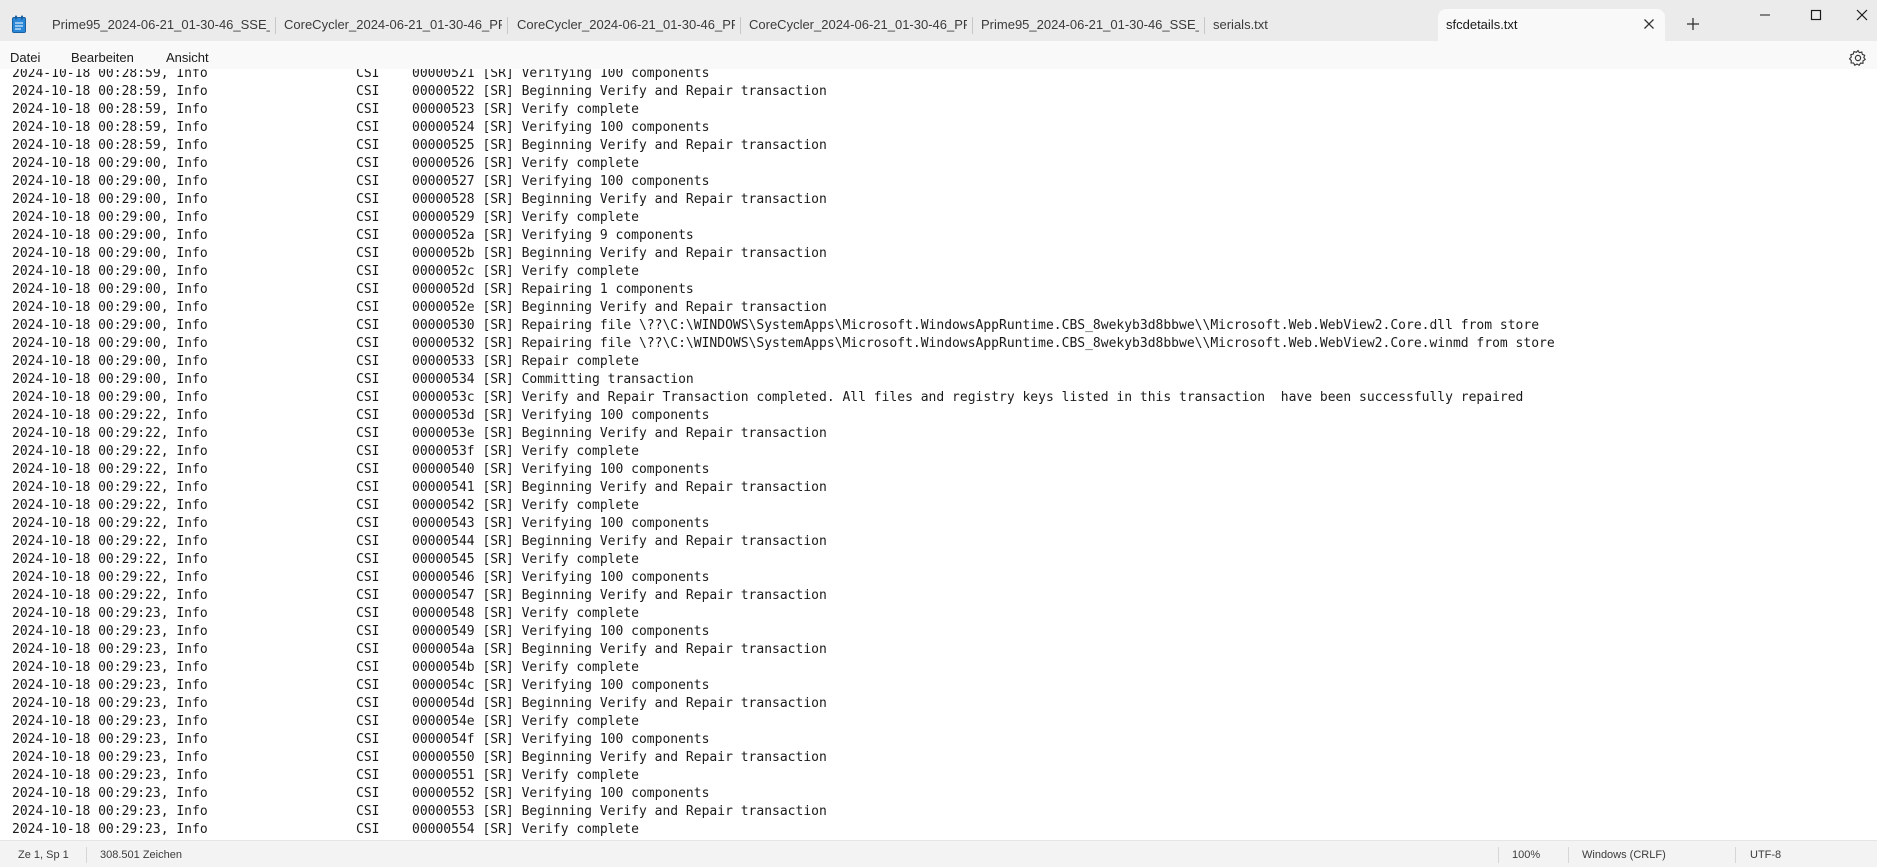 The width and height of the screenshot is (1877, 867). I want to click on maximize-icon, so click(1816, 15).